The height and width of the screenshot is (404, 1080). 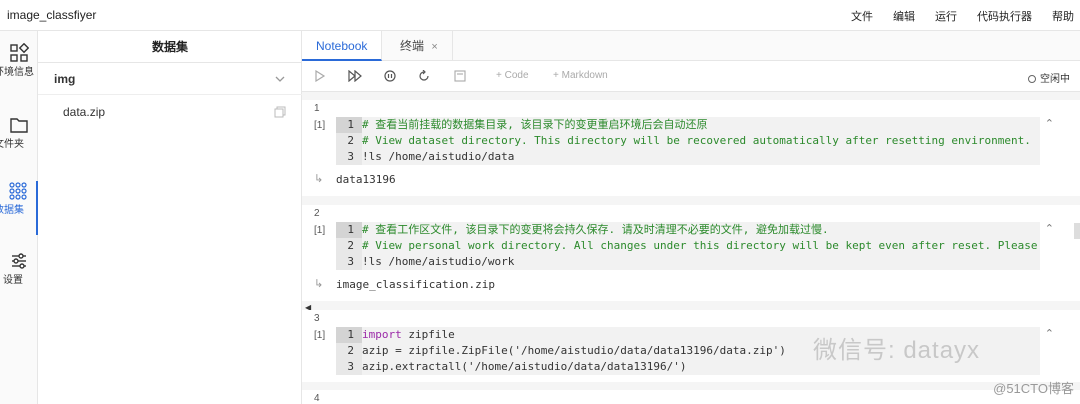 What do you see at coordinates (434, 47) in the screenshot?
I see `close-icon: ×` at bounding box center [434, 47].